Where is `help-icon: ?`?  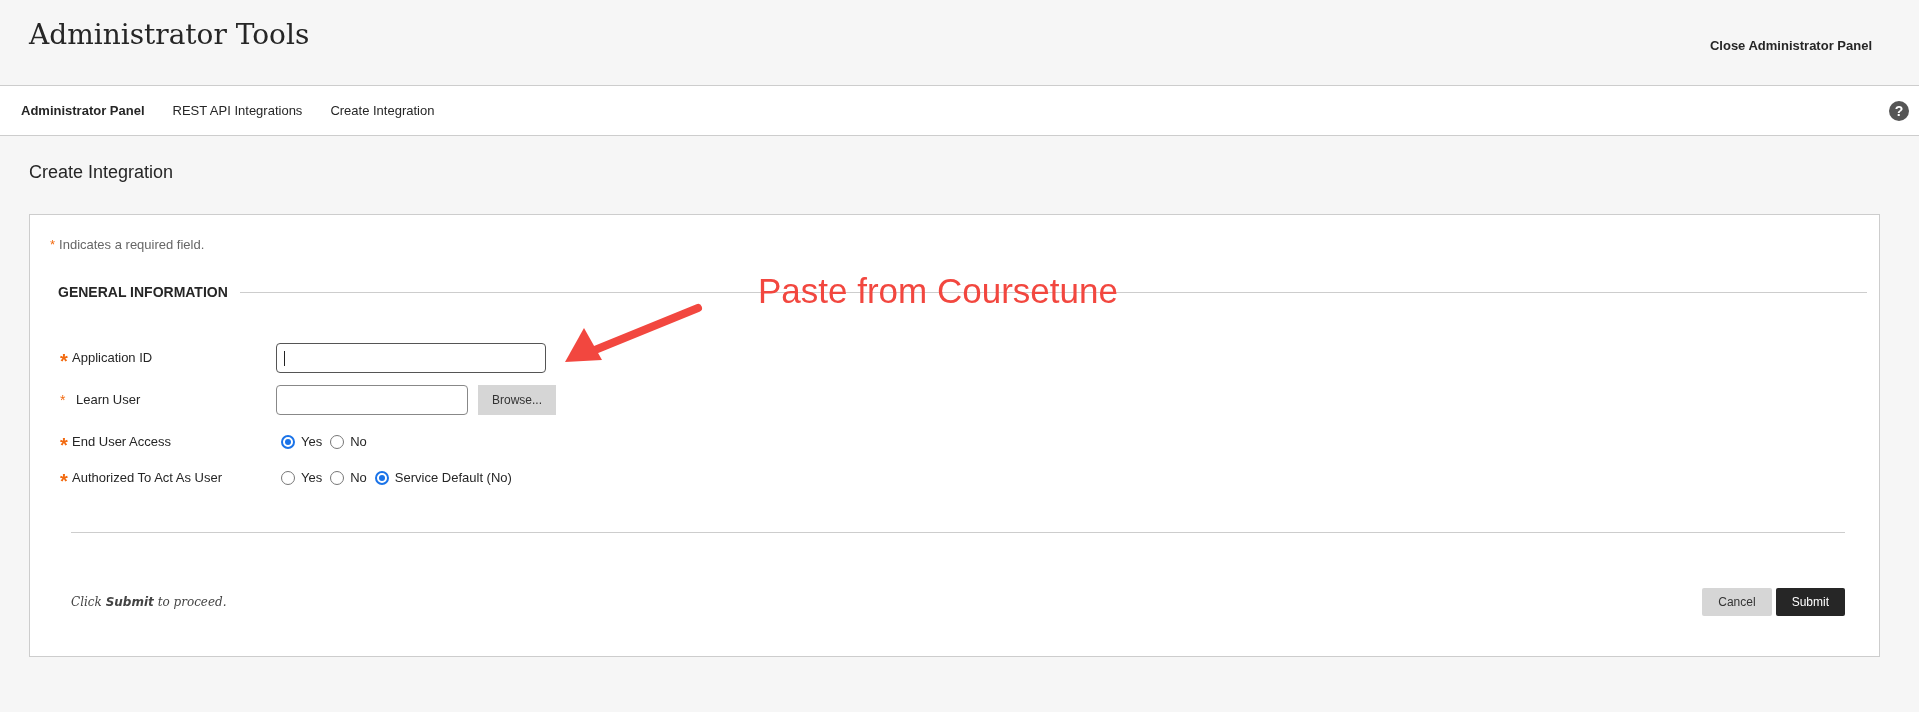 help-icon: ? is located at coordinates (1899, 110).